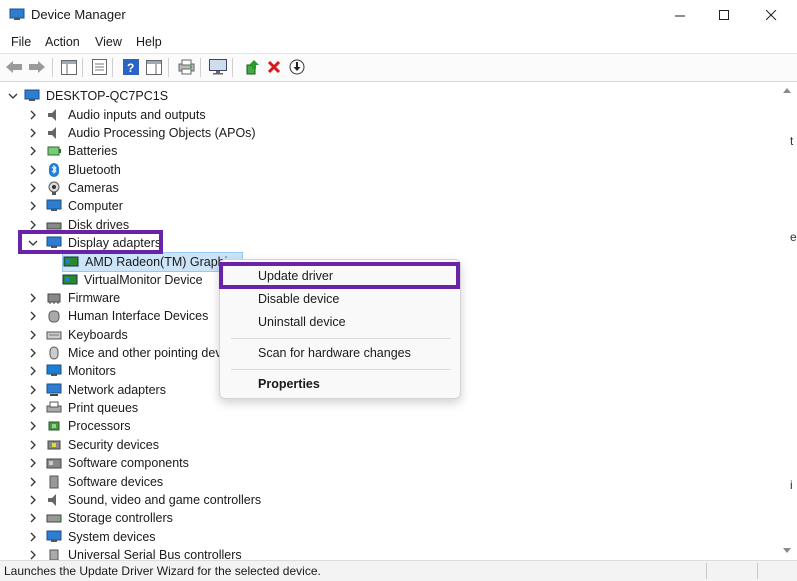 The width and height of the screenshot is (797, 581). Describe the element at coordinates (788, 321) in the screenshot. I see `vertical-scrollbar` at that location.